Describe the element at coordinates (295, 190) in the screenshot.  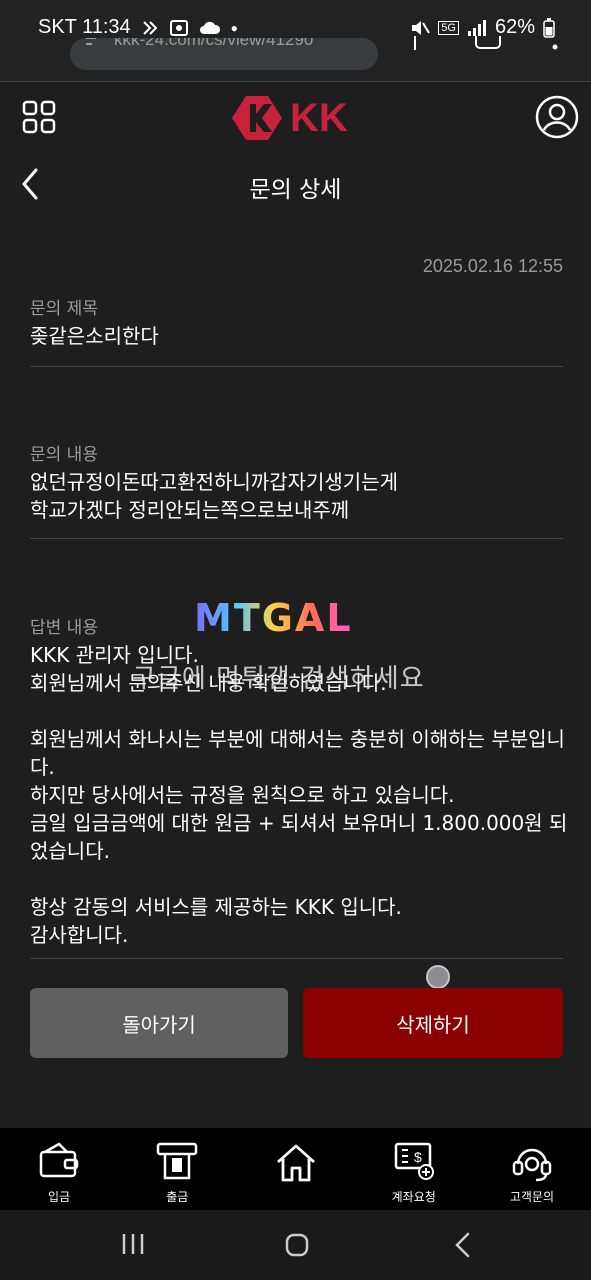
I see `page-title: 문의 상세` at that location.